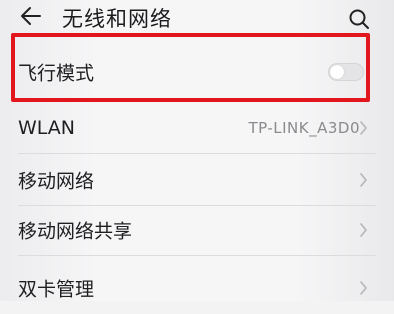 This screenshot has width=394, height=314. I want to click on search-icon, so click(359, 19).